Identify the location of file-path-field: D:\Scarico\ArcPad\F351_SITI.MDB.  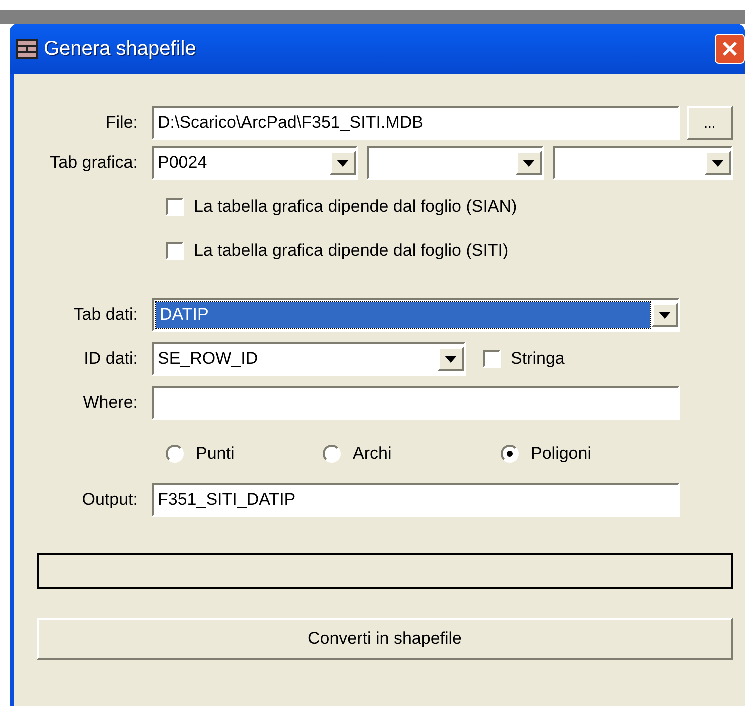
(416, 123).